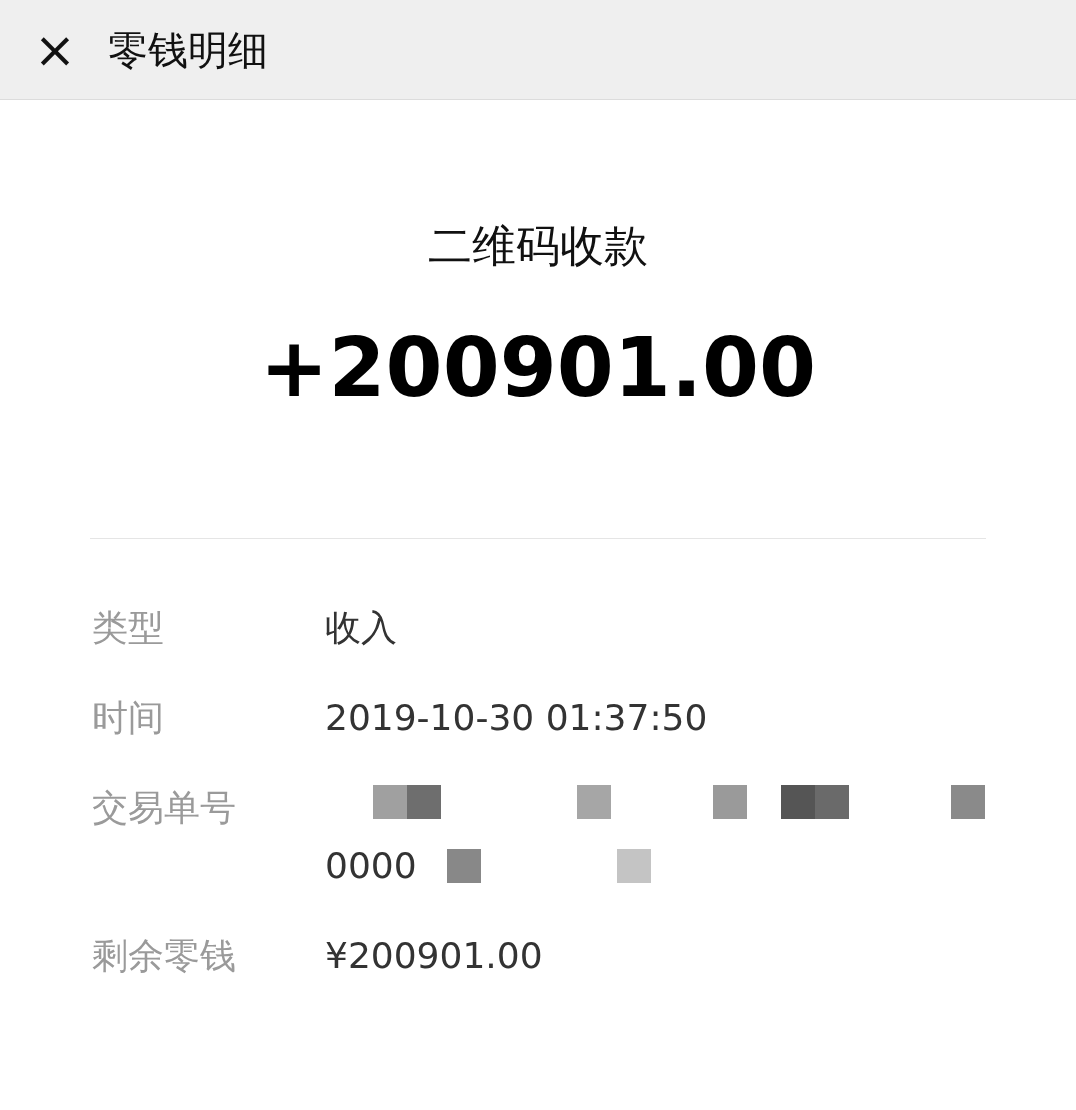 This screenshot has width=1076, height=1110. What do you see at coordinates (538, 246) in the screenshot?
I see `transaction-title: 二维码收款` at bounding box center [538, 246].